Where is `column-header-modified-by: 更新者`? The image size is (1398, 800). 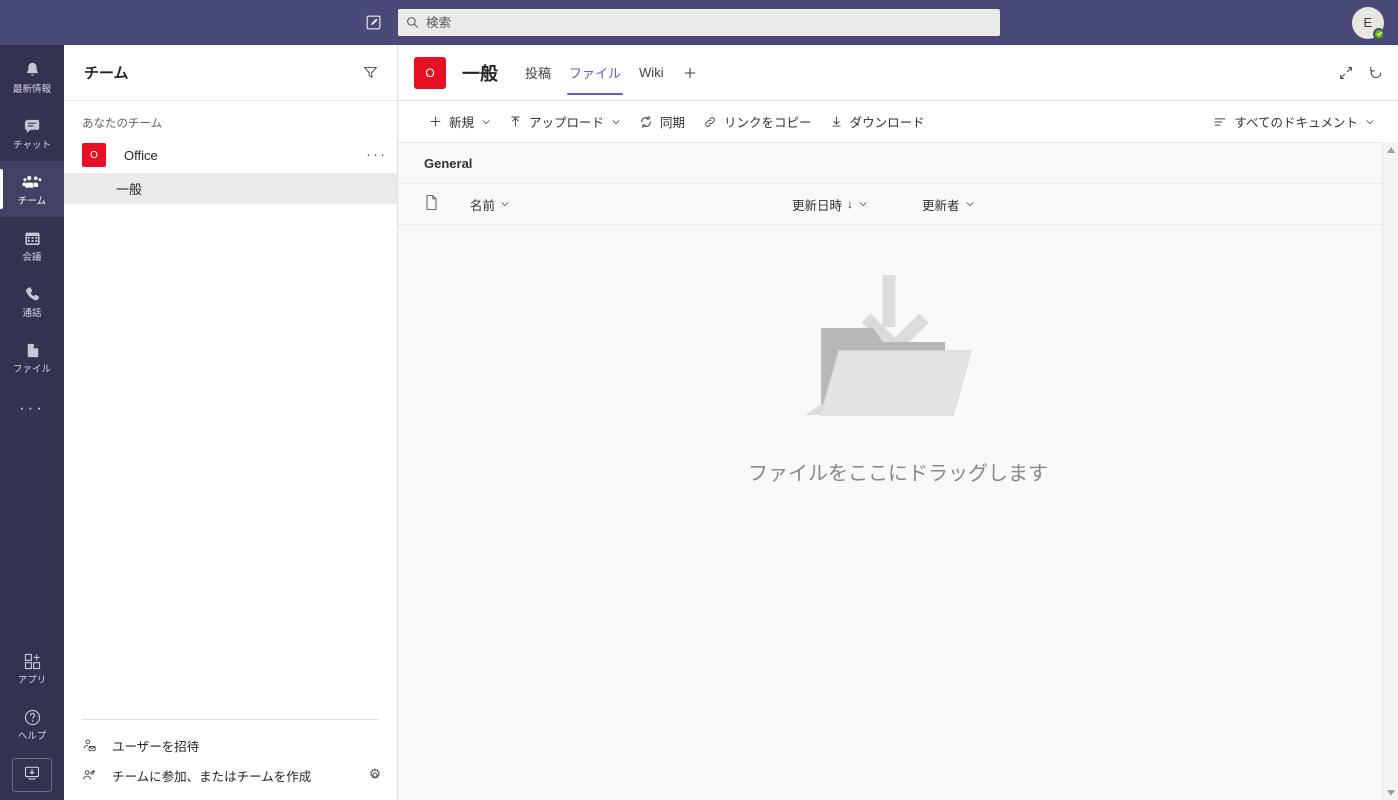
column-header-modified-by: 更新者 is located at coordinates (987, 204).